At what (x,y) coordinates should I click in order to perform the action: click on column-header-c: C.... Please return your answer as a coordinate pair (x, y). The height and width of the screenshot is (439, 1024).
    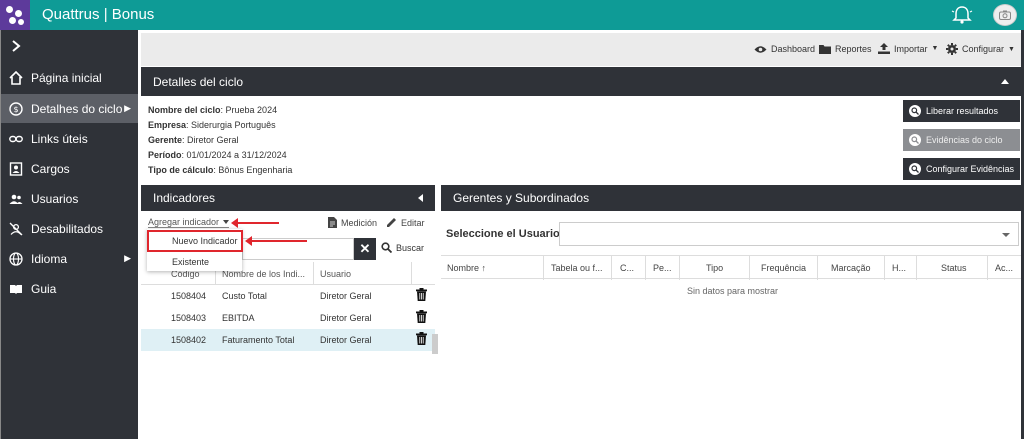
    Looking at the image, I should click on (627, 268).